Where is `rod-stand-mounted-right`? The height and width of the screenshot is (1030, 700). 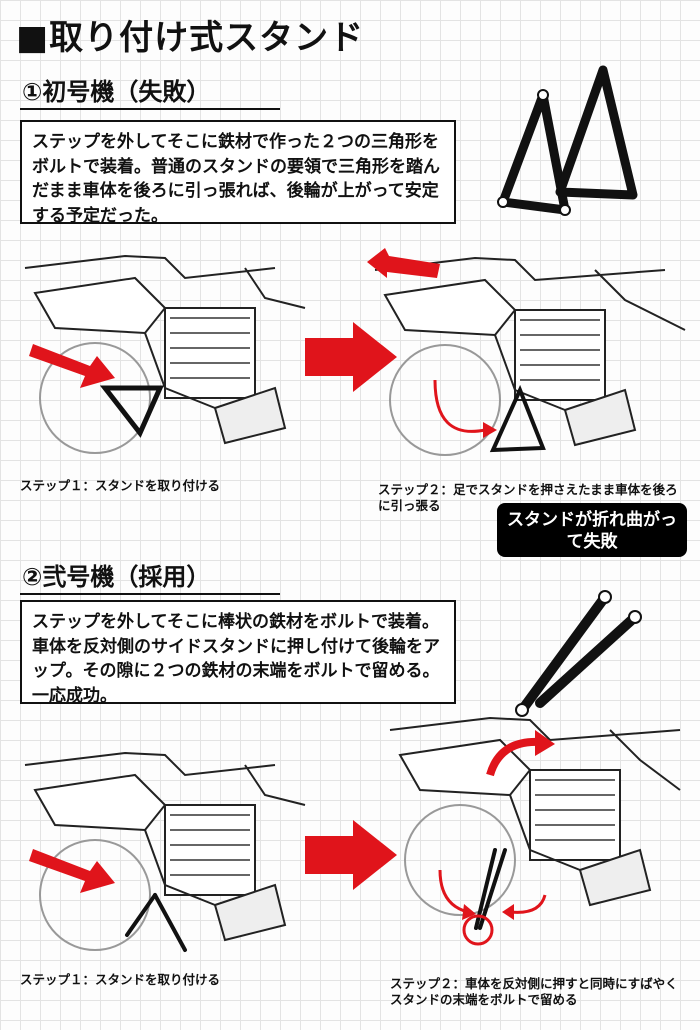
rod-stand-mounted-right is located at coordinates (170, 922).